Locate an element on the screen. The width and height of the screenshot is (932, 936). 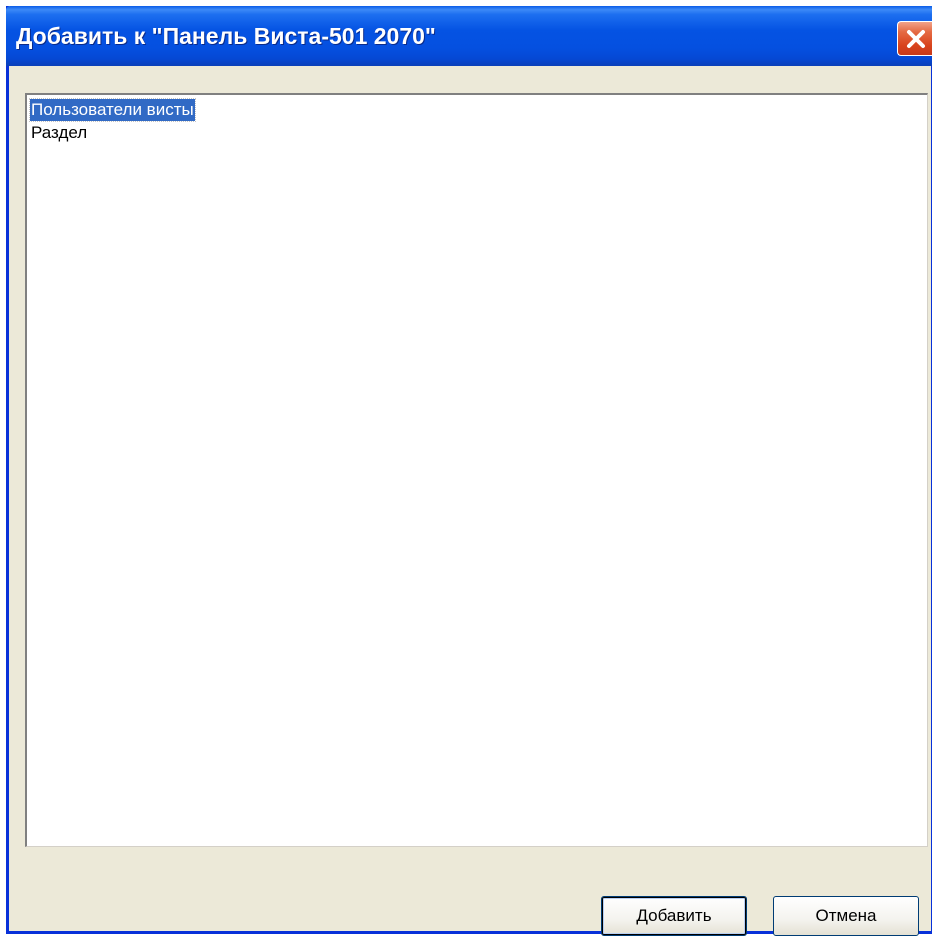
close-button is located at coordinates (914, 38).